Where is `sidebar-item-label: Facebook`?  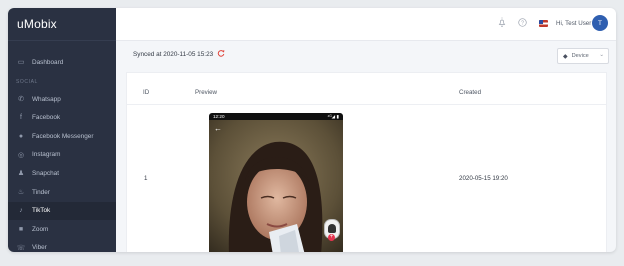 sidebar-item-label: Facebook is located at coordinates (46, 118).